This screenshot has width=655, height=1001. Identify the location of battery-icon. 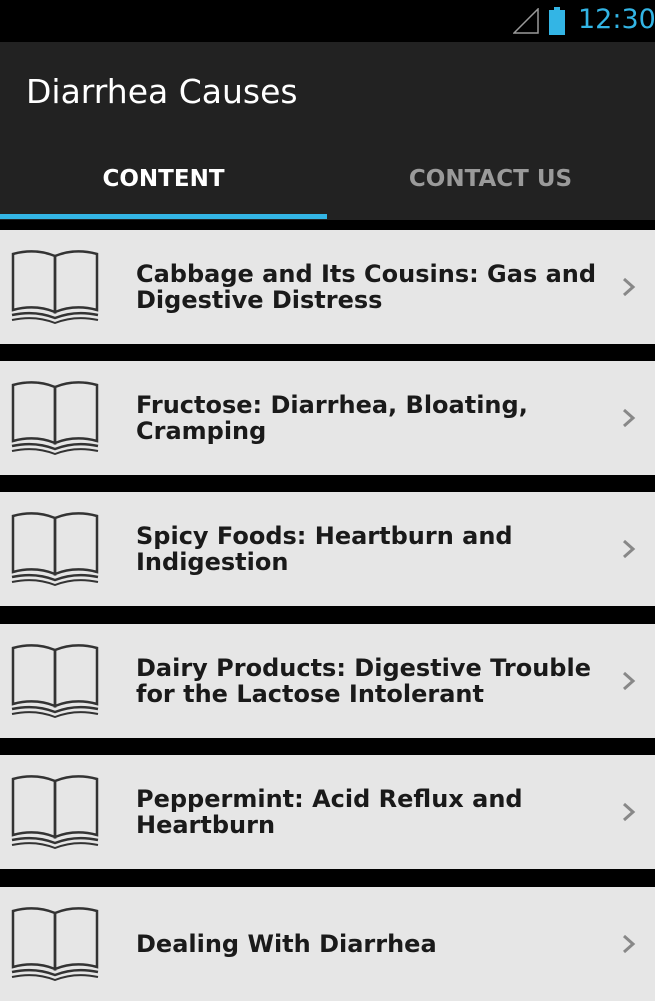
(557, 21).